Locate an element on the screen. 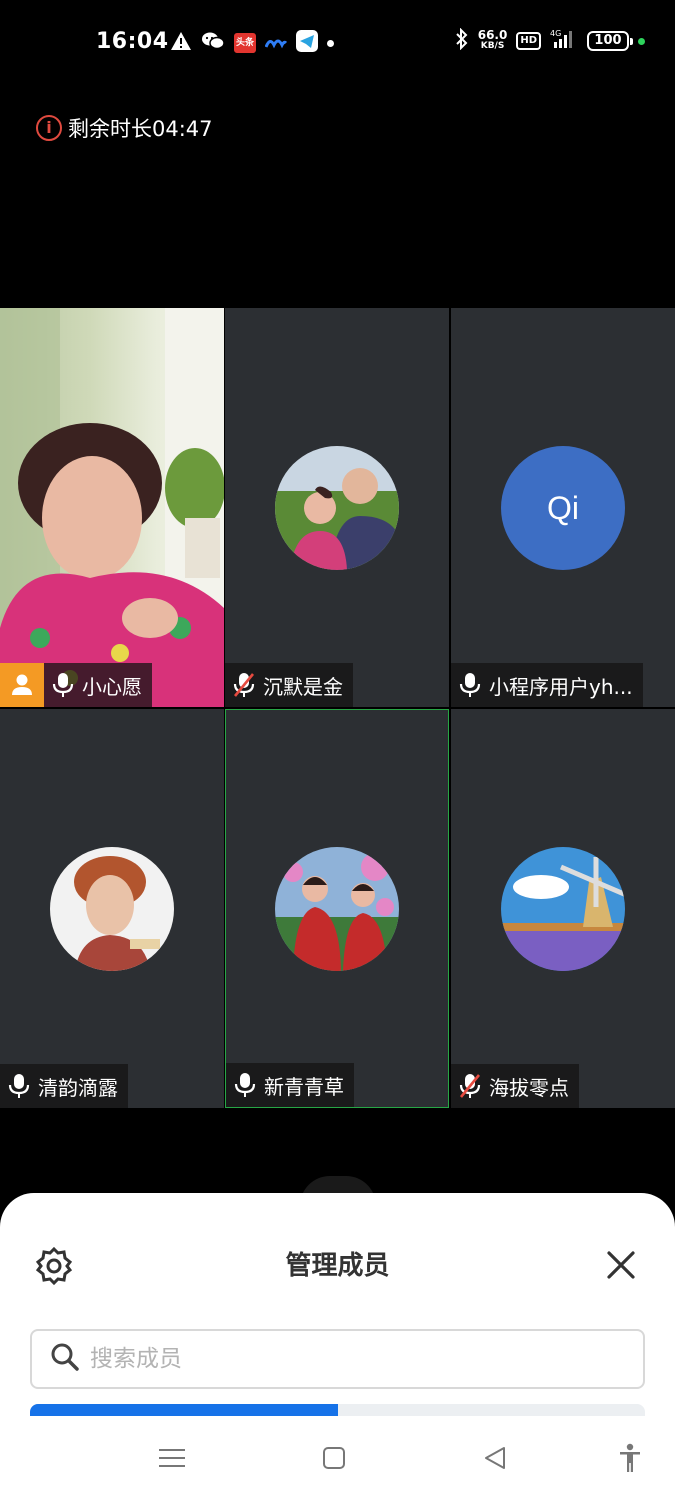  back-icon is located at coordinates (495, 1458).